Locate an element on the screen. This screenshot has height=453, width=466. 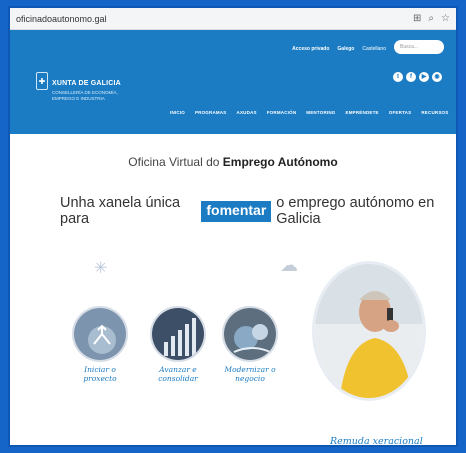
logo-title: XUNTA DE GALICIA is located at coordinates (86, 83).